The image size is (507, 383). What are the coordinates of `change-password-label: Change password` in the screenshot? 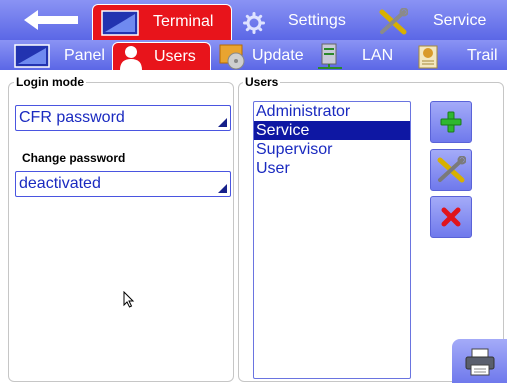 It's located at (74, 158).